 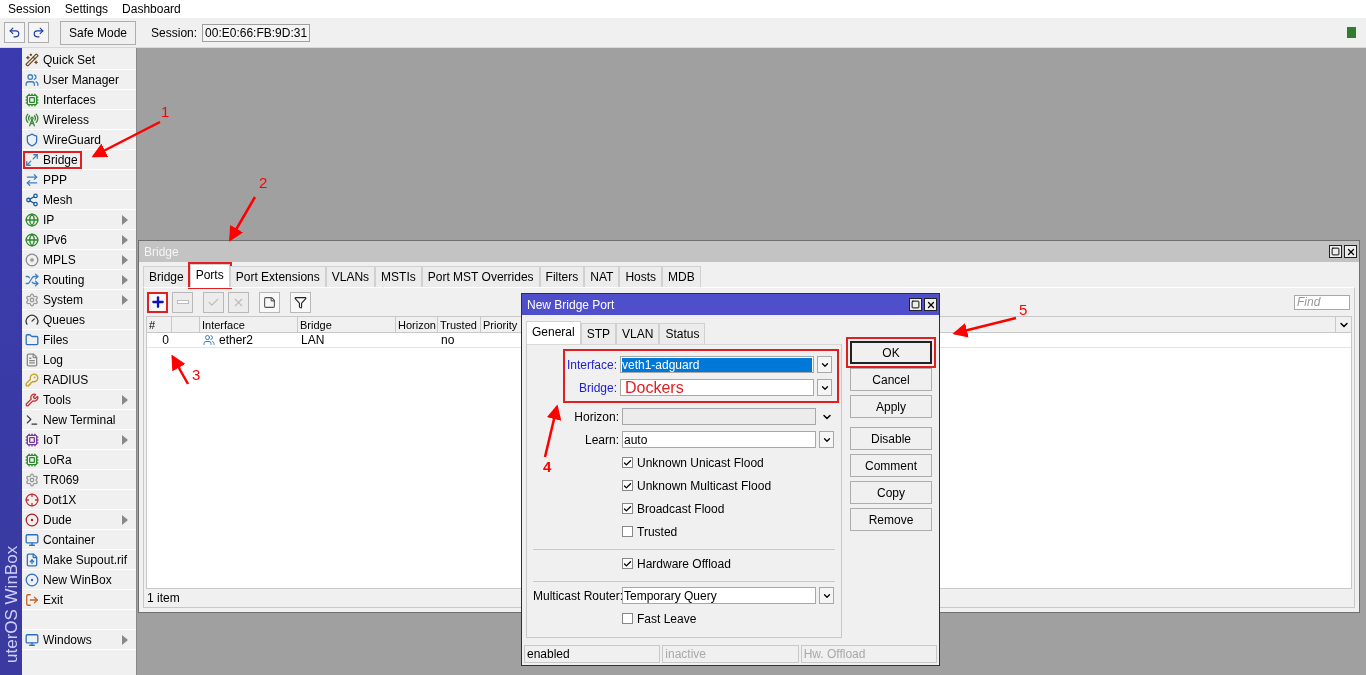 I want to click on select-field: veth1-adguard, so click(x=717, y=364).